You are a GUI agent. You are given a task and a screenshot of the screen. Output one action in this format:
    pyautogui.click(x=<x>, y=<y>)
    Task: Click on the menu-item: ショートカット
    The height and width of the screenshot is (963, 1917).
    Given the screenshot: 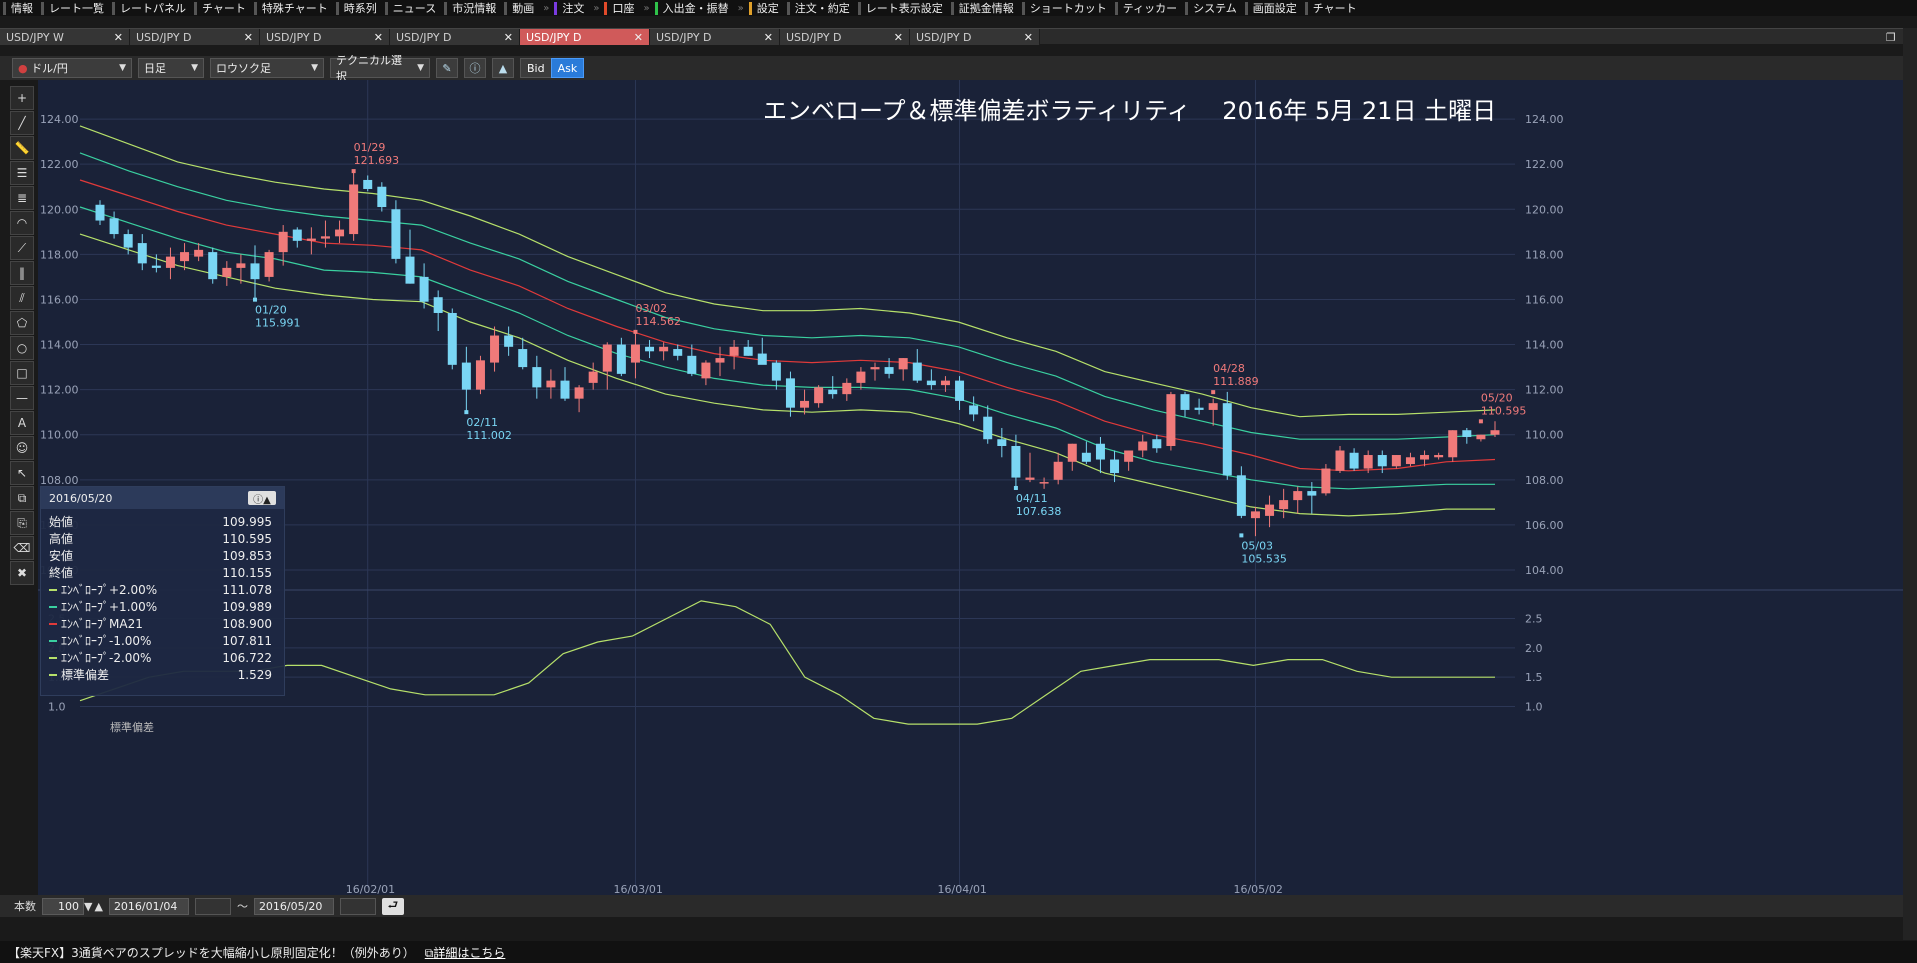 What is the action you would take?
    pyautogui.click(x=1065, y=8)
    